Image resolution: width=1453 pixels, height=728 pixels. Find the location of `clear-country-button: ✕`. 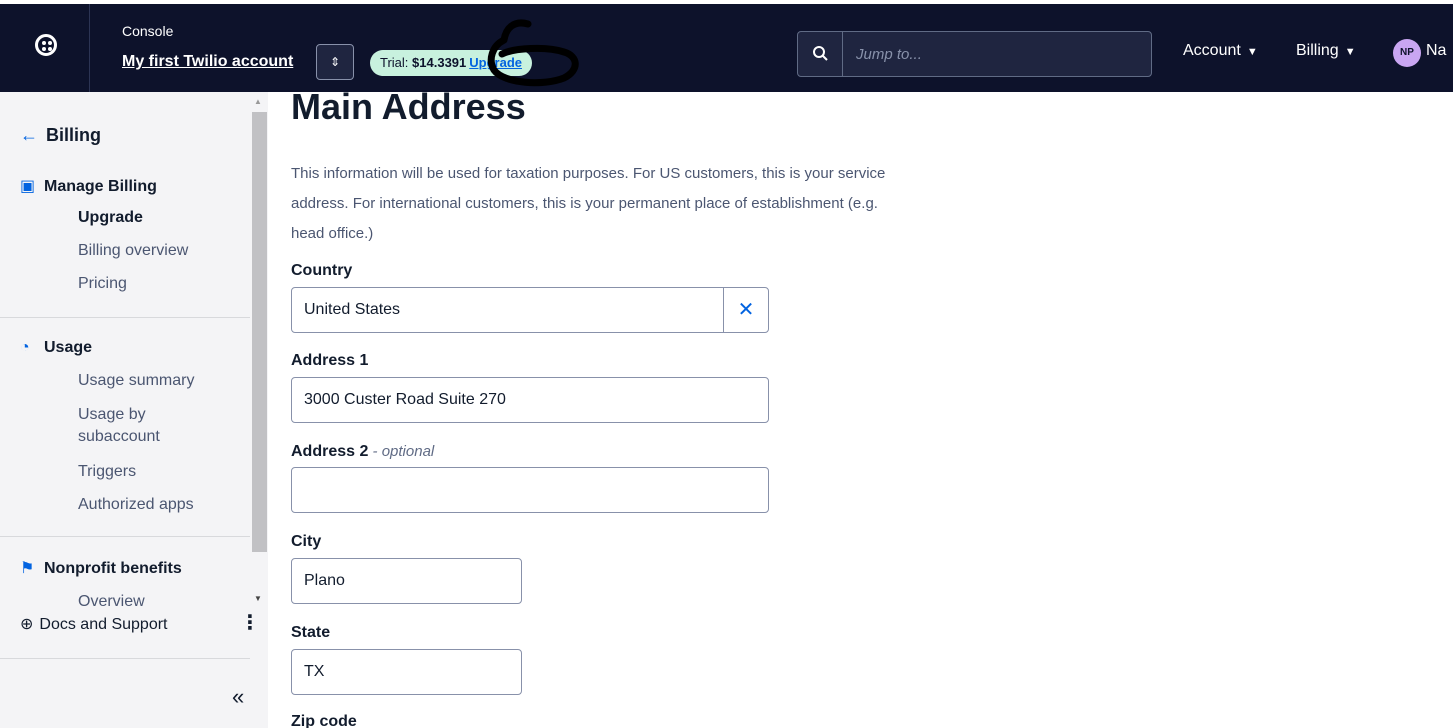

clear-country-button: ✕ is located at coordinates (745, 310).